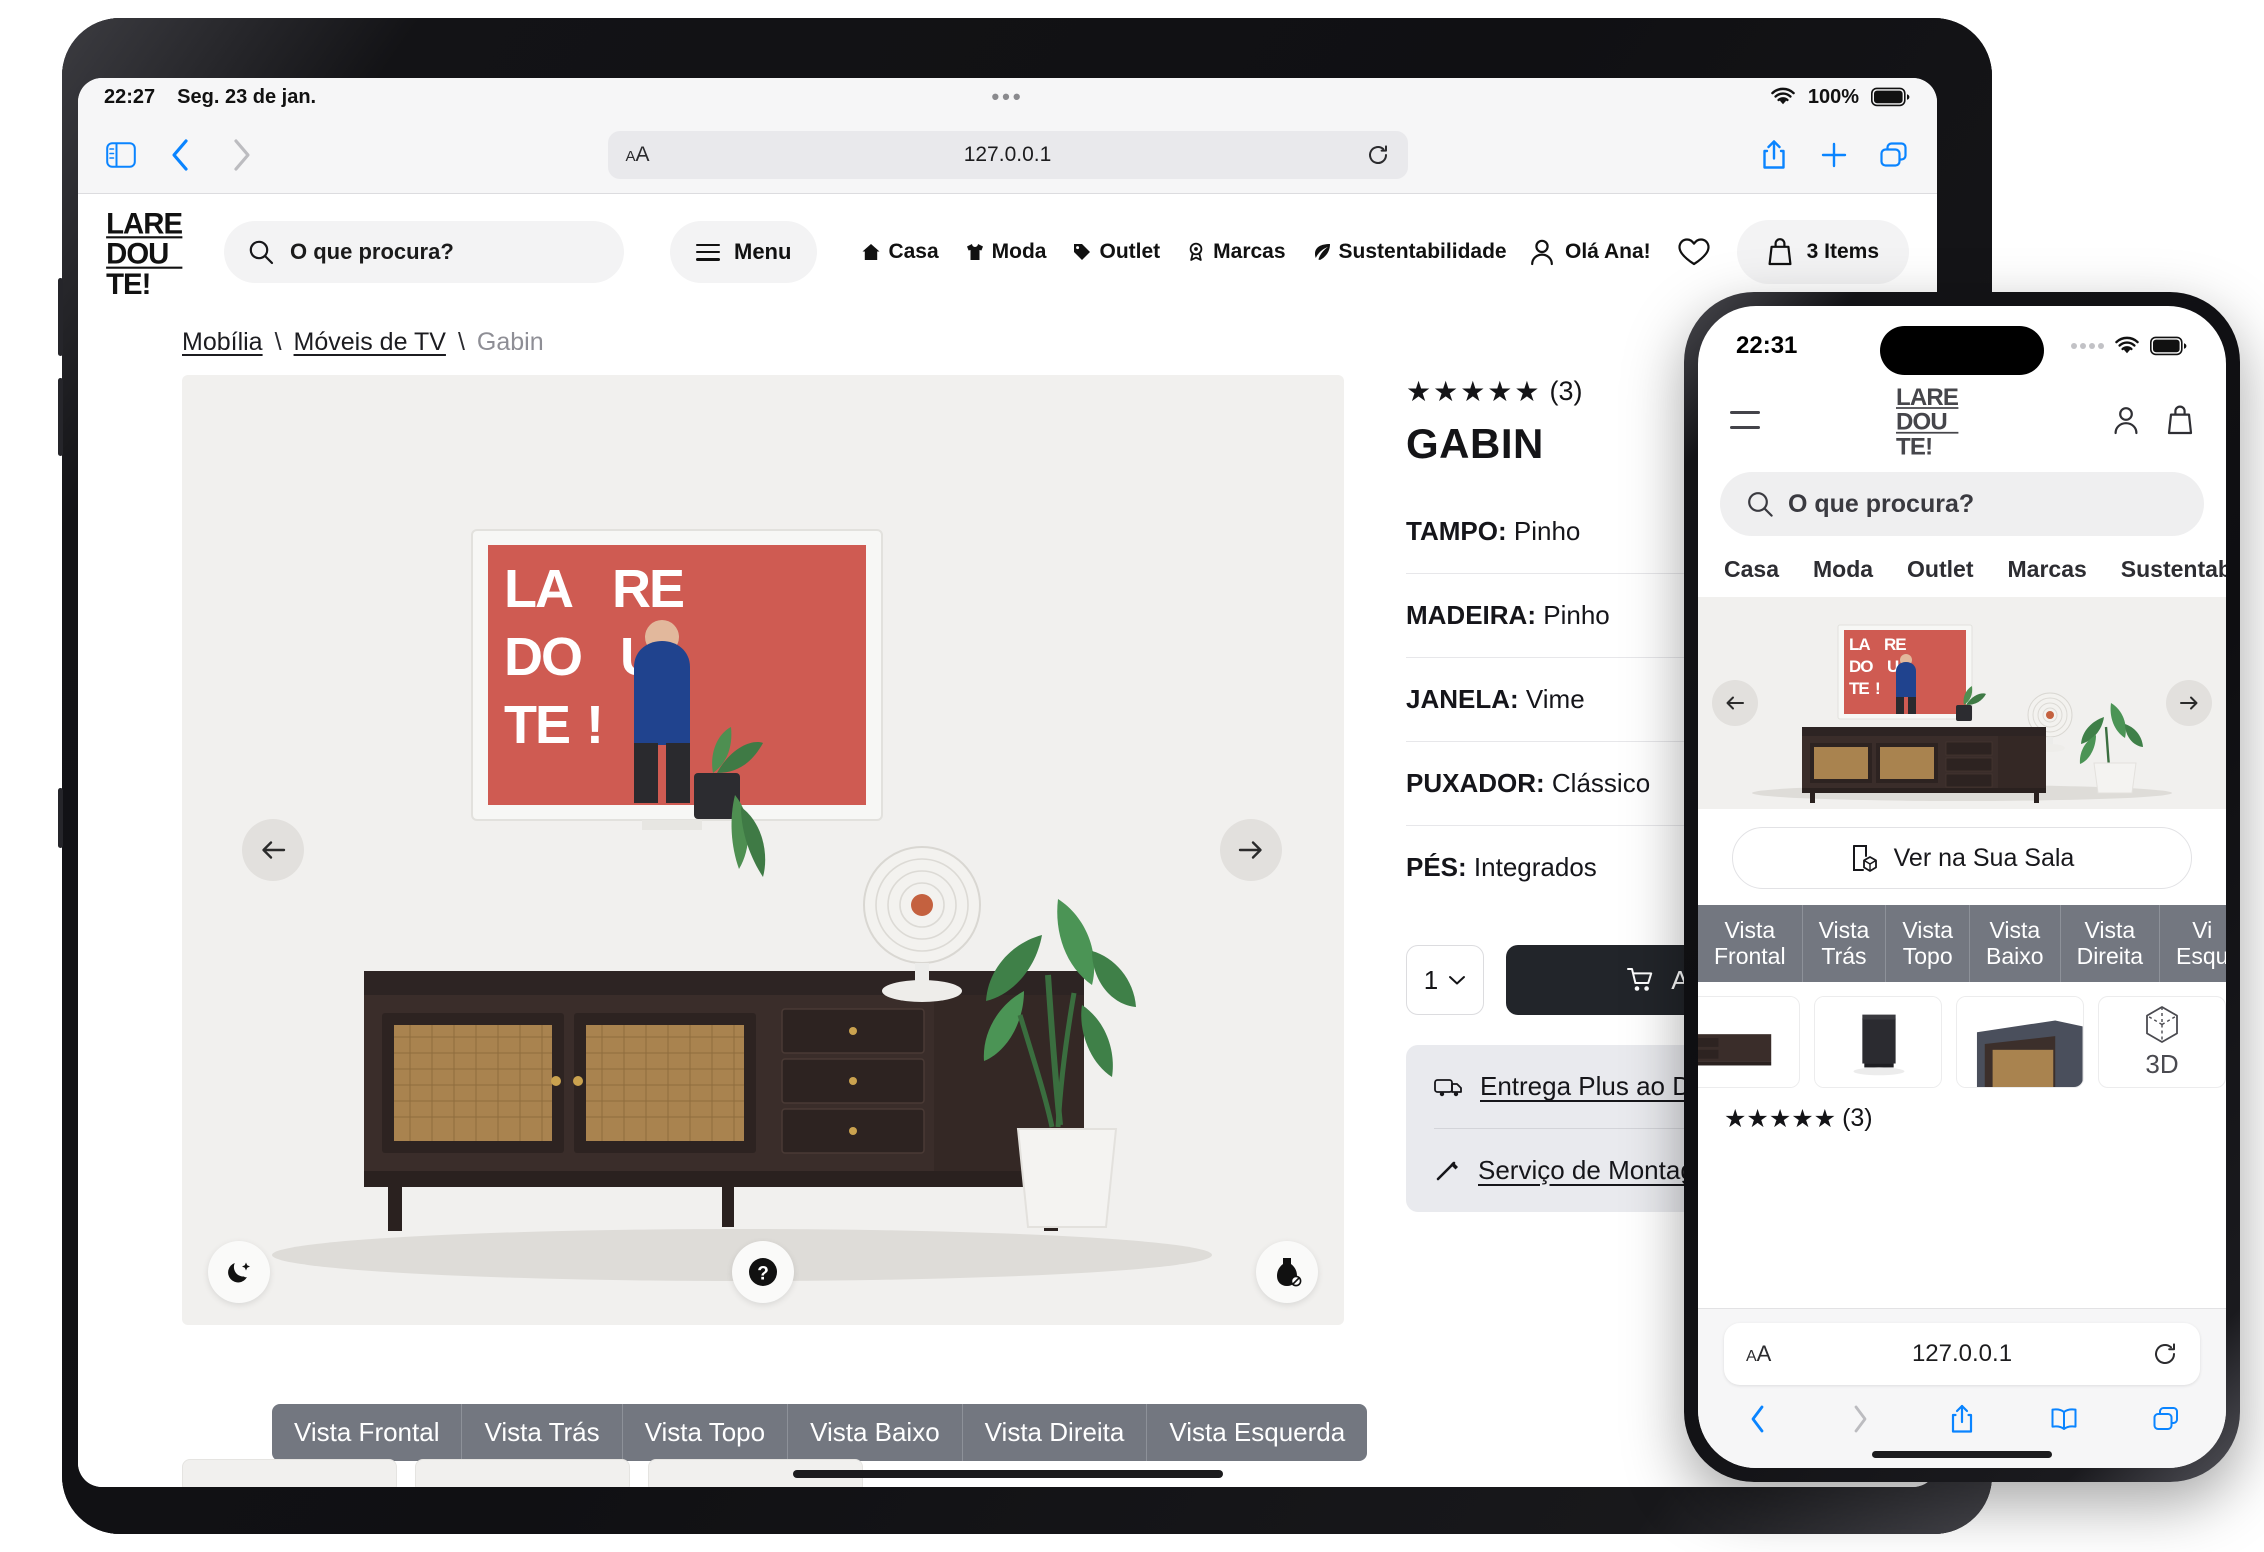  I want to click on gallery-prev-button, so click(273, 850).